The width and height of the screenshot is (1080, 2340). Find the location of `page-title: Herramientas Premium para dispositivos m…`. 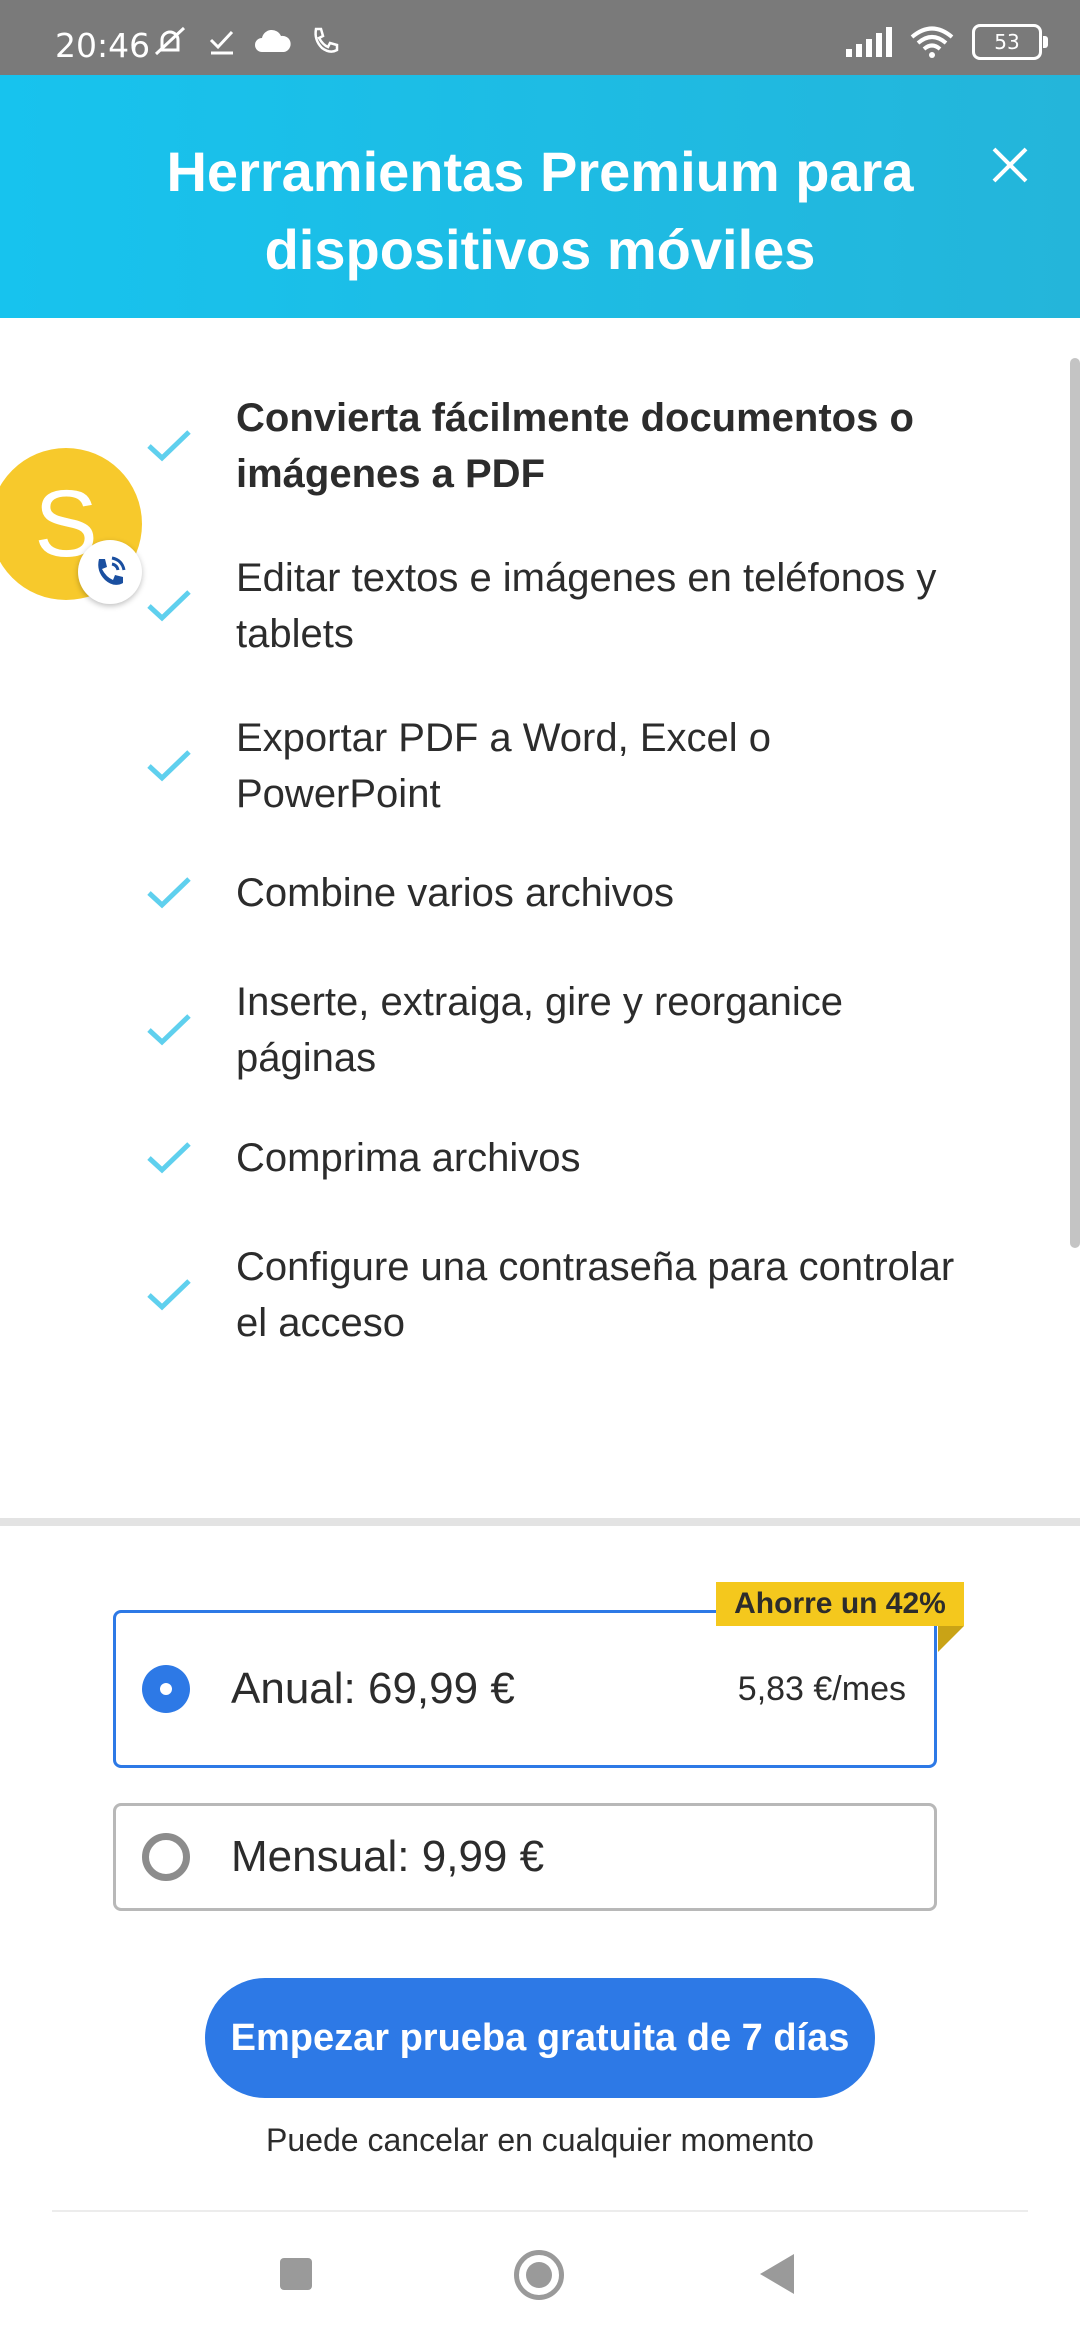

page-title: Herramientas Premium para dispositivos m… is located at coordinates (540, 210).